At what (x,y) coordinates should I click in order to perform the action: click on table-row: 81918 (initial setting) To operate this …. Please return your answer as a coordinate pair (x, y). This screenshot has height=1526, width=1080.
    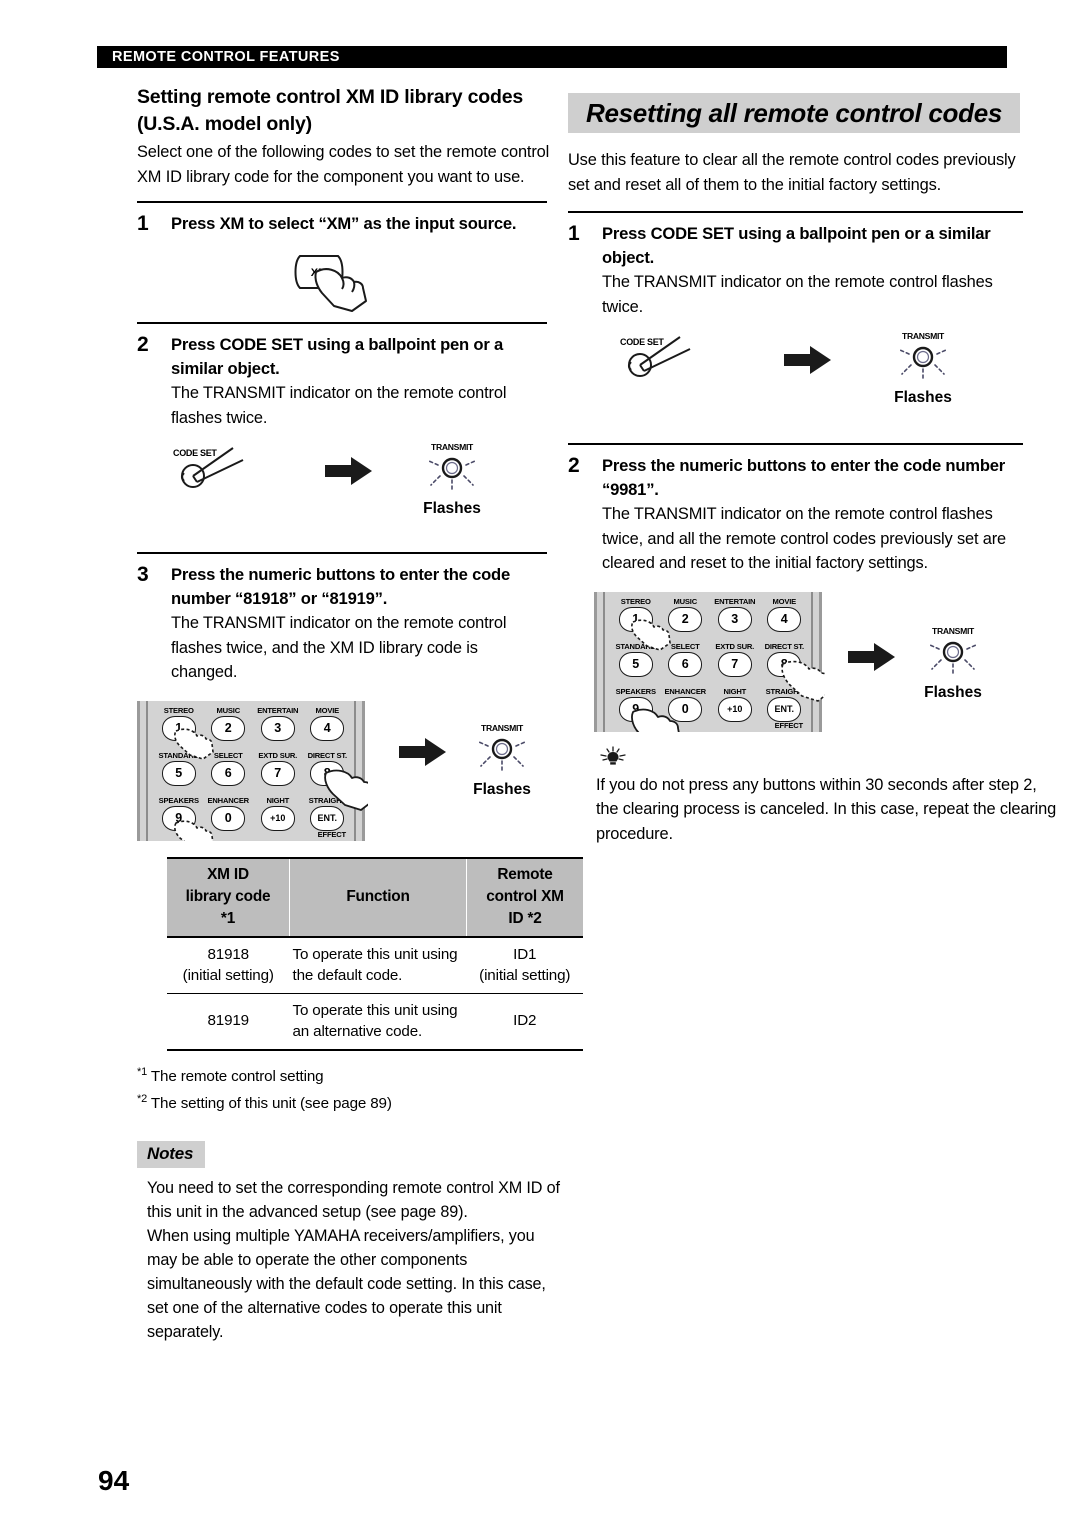
    Looking at the image, I should click on (375, 965).